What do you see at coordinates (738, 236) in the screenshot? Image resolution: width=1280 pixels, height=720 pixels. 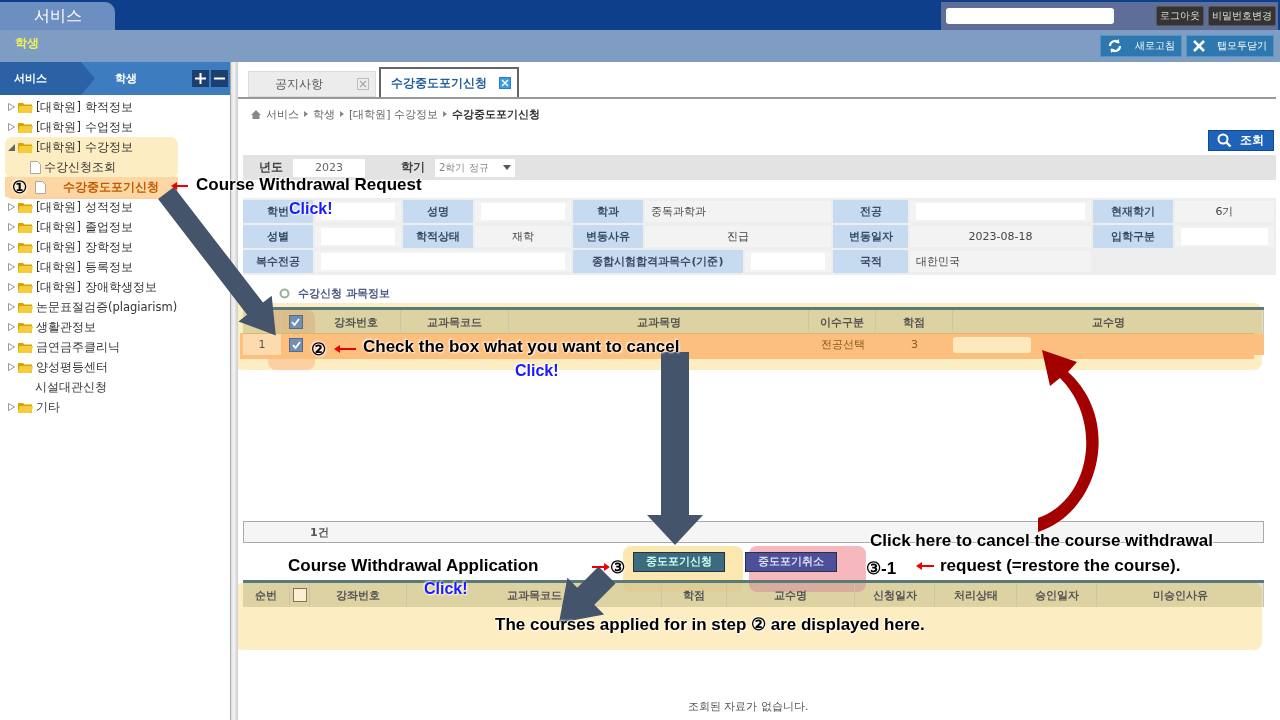 I see `field-value: 진급` at bounding box center [738, 236].